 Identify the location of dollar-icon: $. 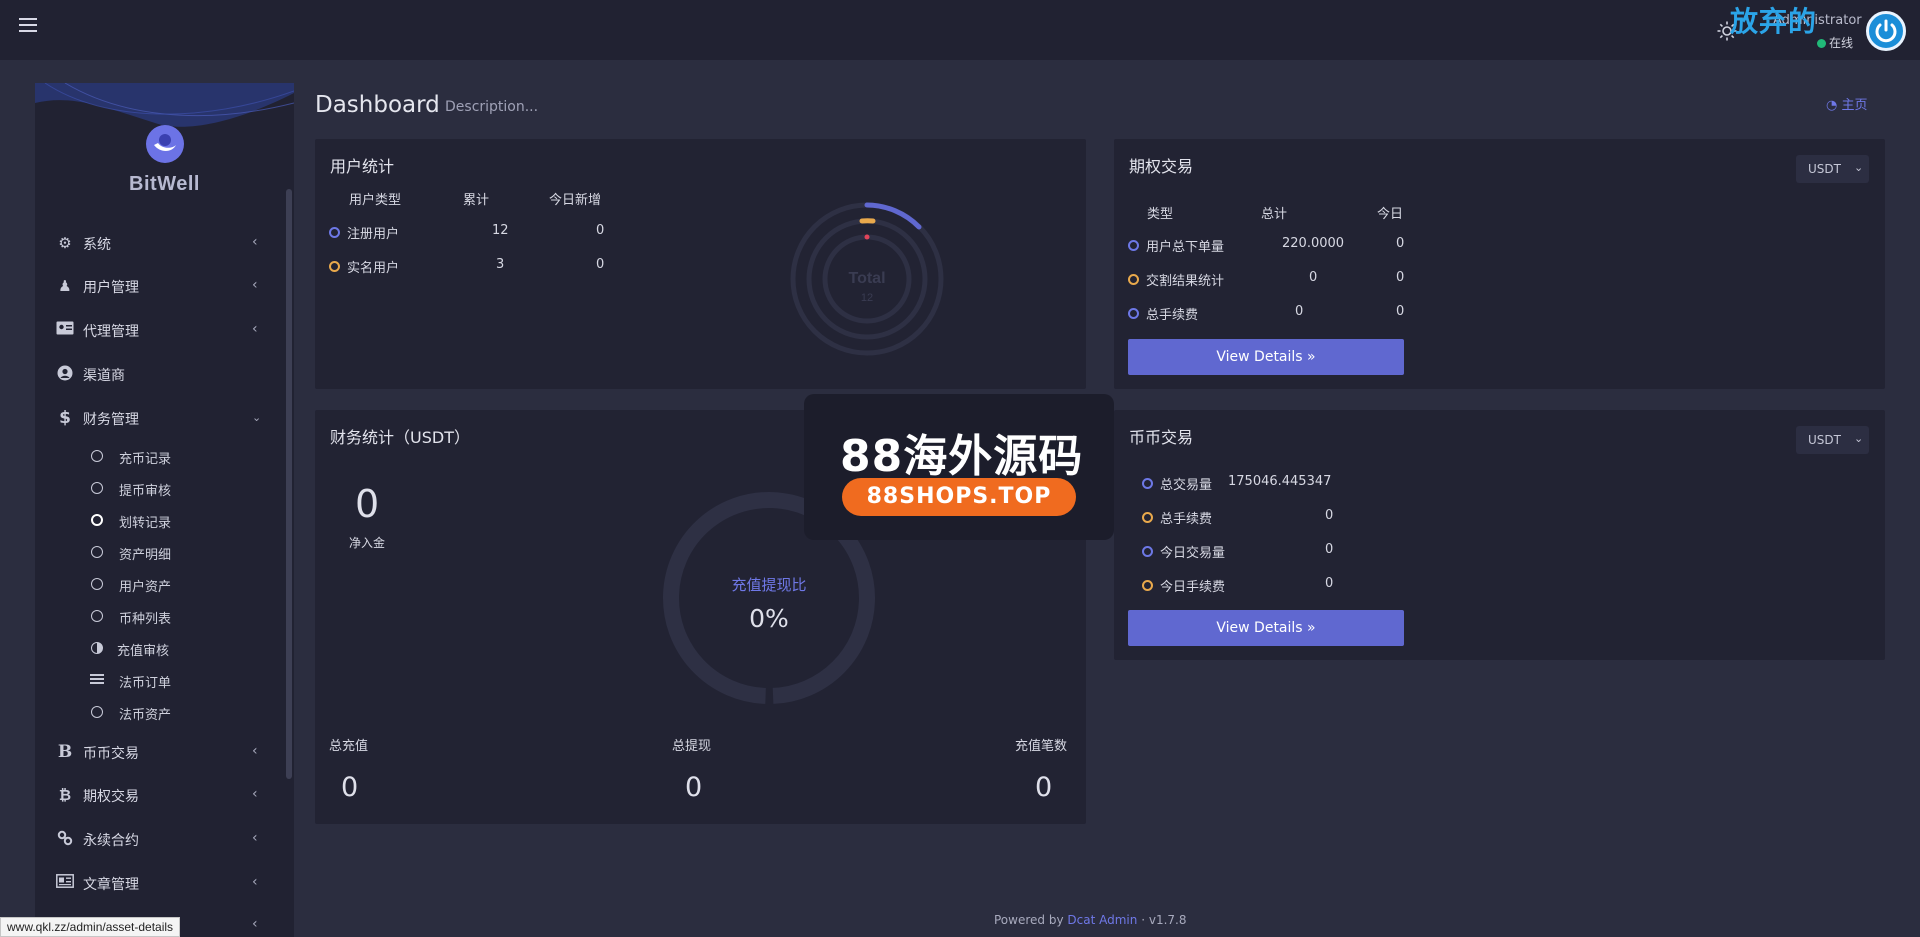
(65, 418).